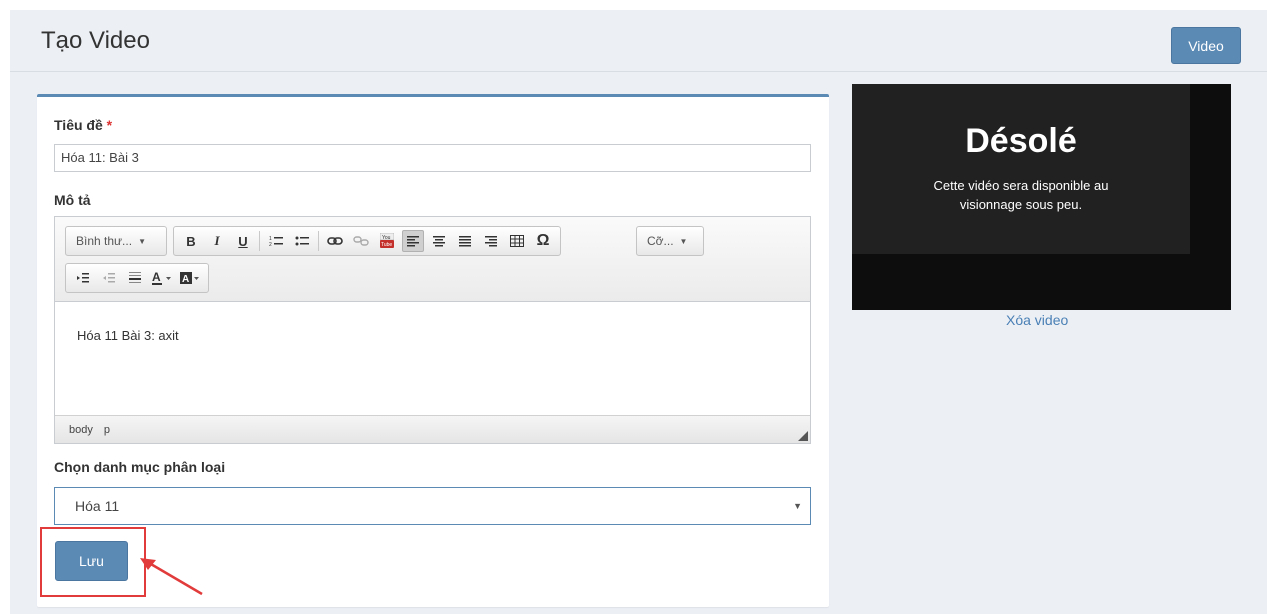 This screenshot has height=614, width=1267. What do you see at coordinates (670, 241) in the screenshot?
I see `font-size-combo: Cỡ... ▼` at bounding box center [670, 241].